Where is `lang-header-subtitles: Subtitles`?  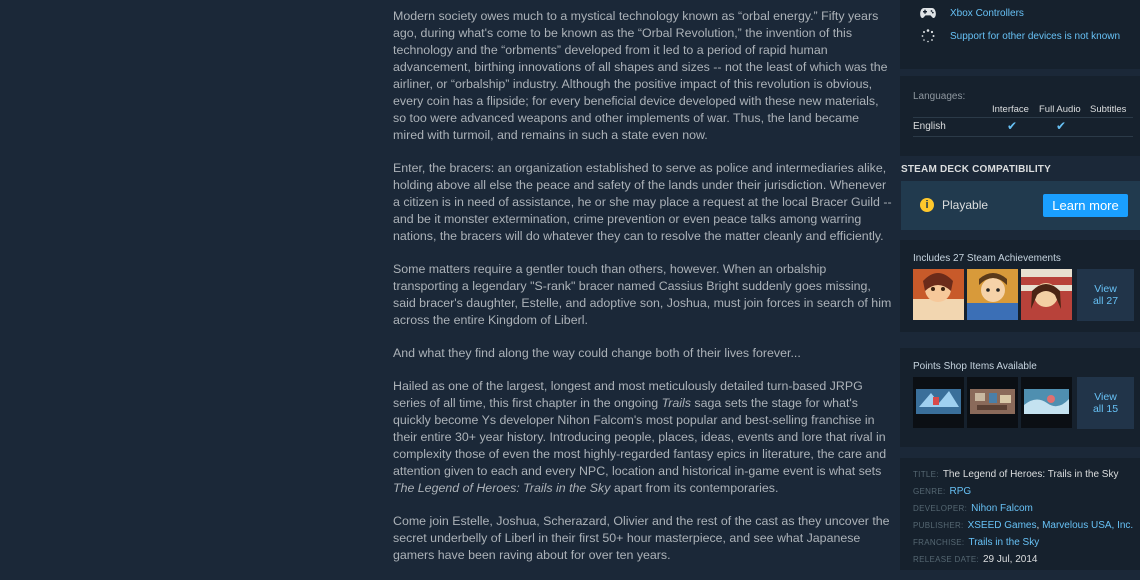
lang-header-subtitles: Subtitles is located at coordinates (1108, 109).